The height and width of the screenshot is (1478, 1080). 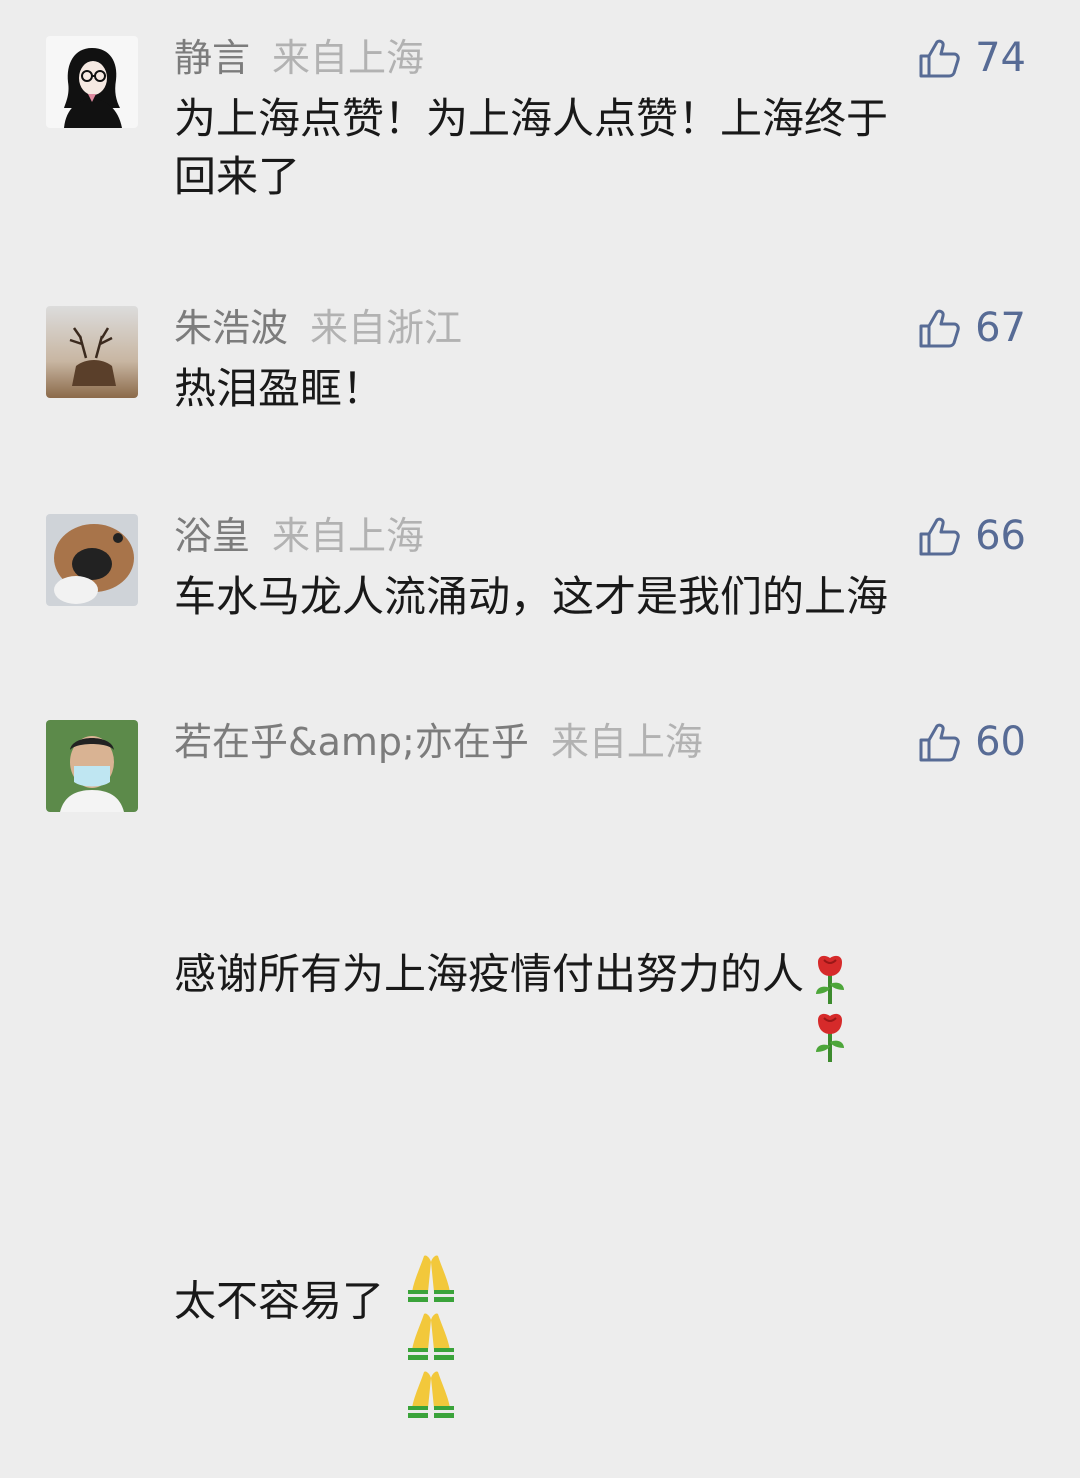 I want to click on like-count: 67, so click(x=1000, y=328).